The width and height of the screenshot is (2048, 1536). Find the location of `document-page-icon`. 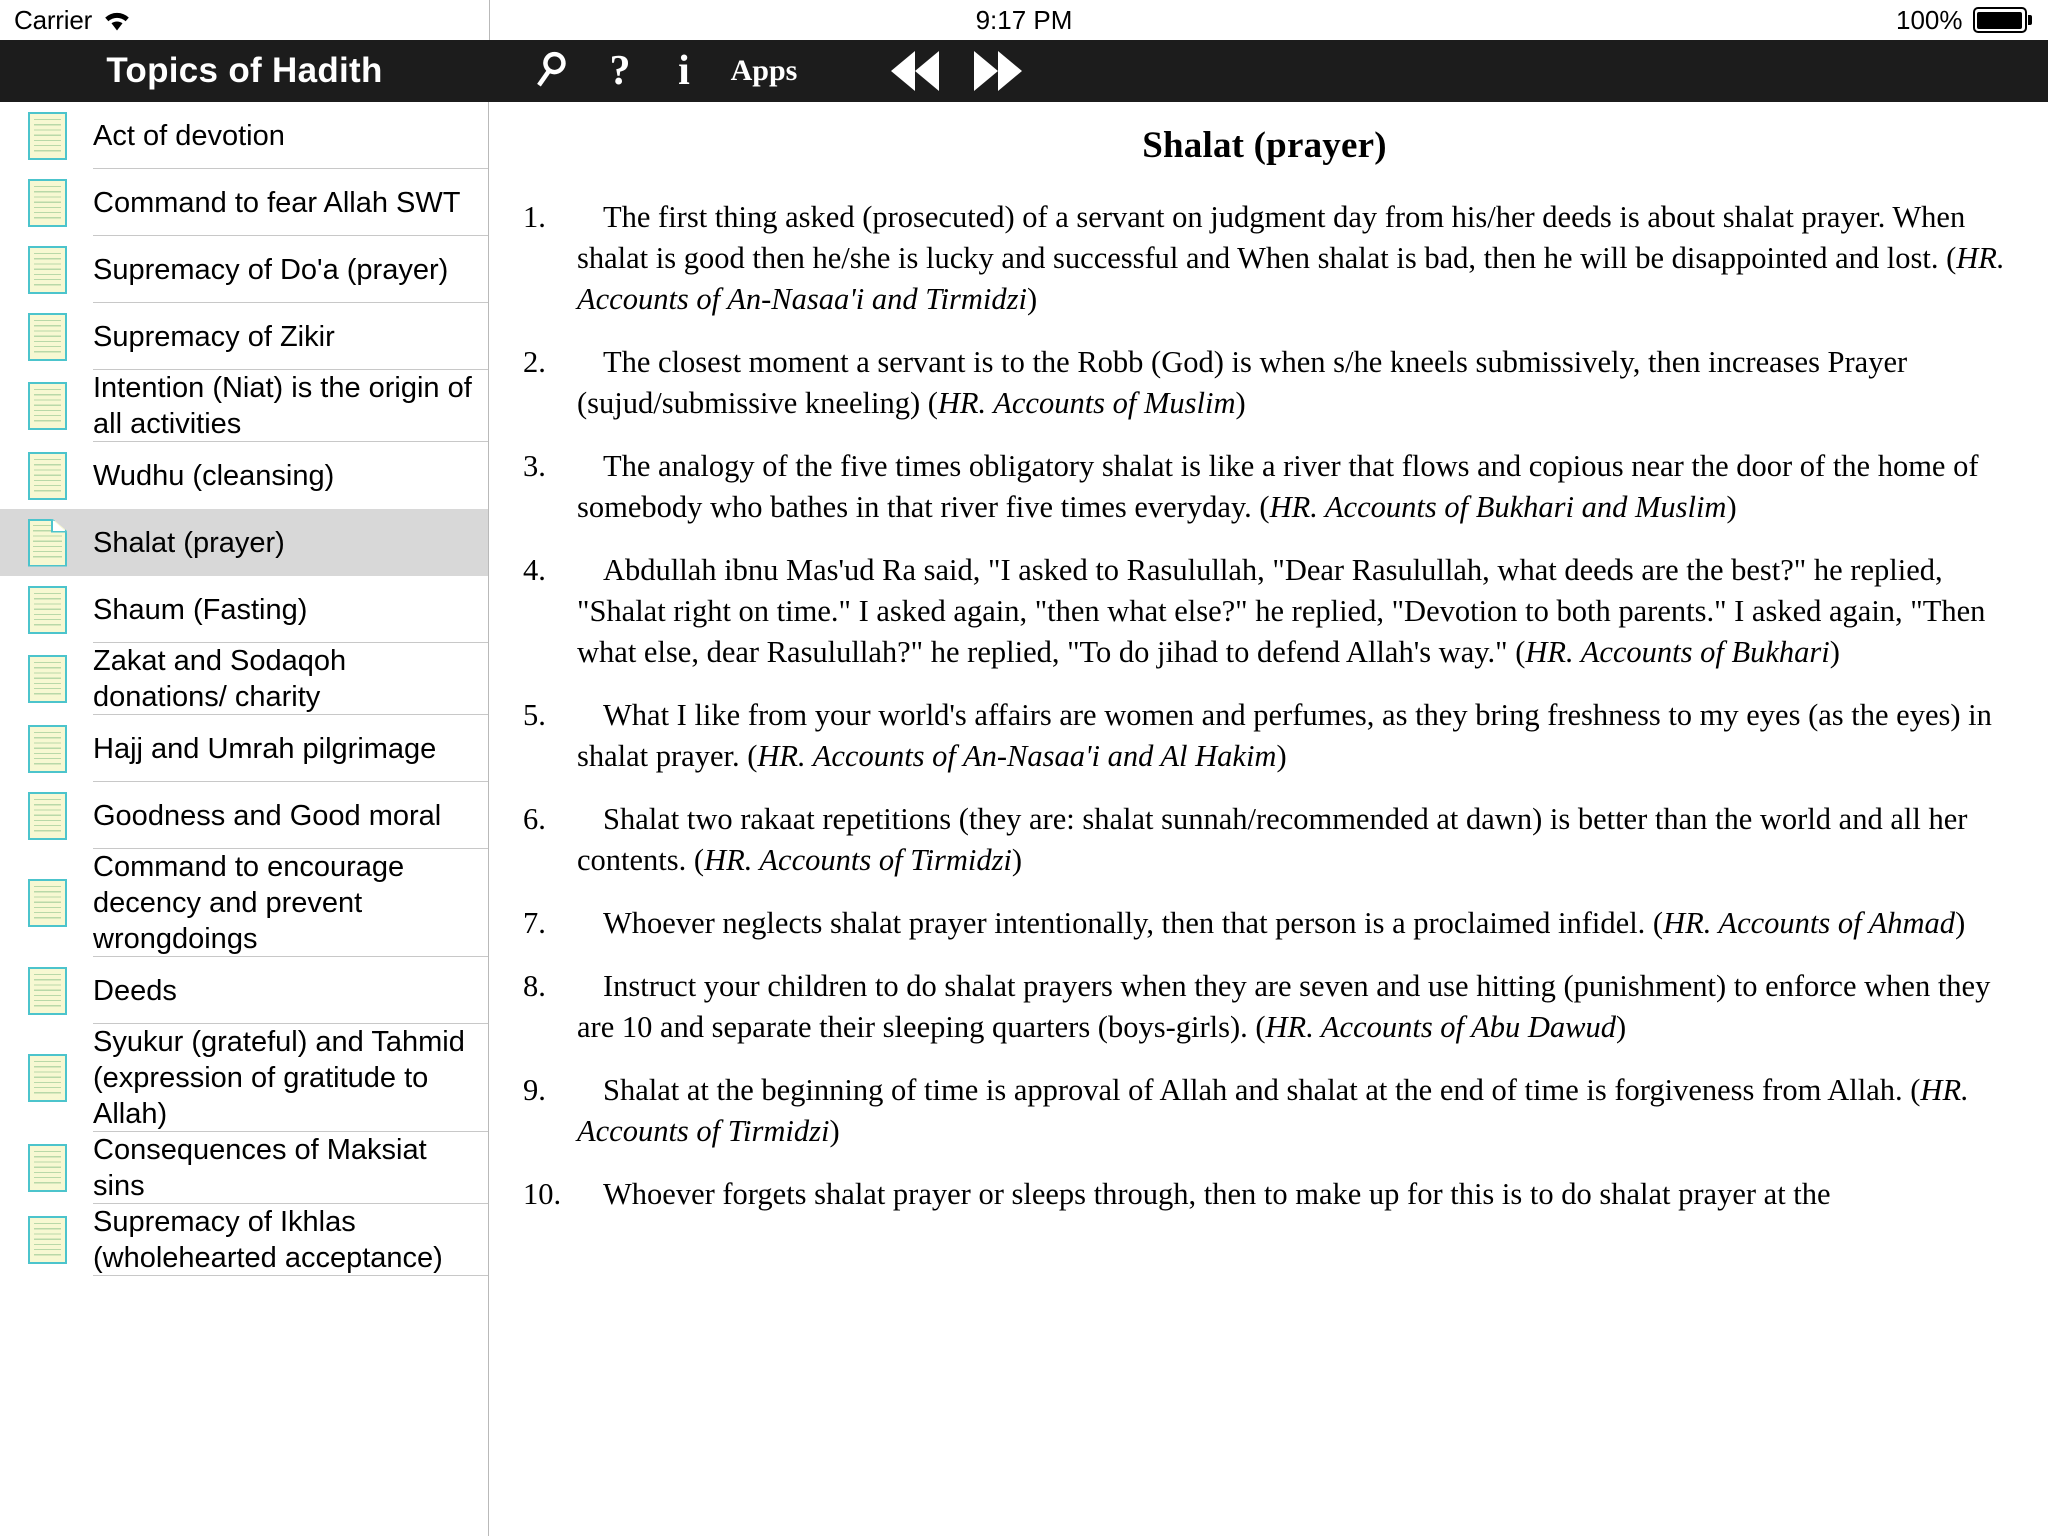

document-page-icon is located at coordinates (47, 542).